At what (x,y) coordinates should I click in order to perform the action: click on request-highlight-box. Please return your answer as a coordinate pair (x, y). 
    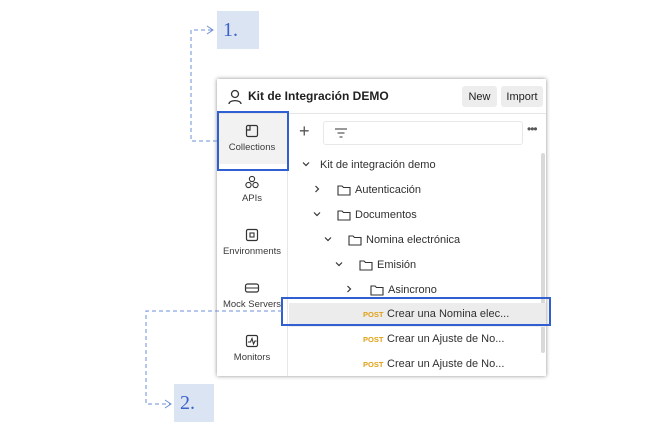
    Looking at the image, I should click on (416, 311).